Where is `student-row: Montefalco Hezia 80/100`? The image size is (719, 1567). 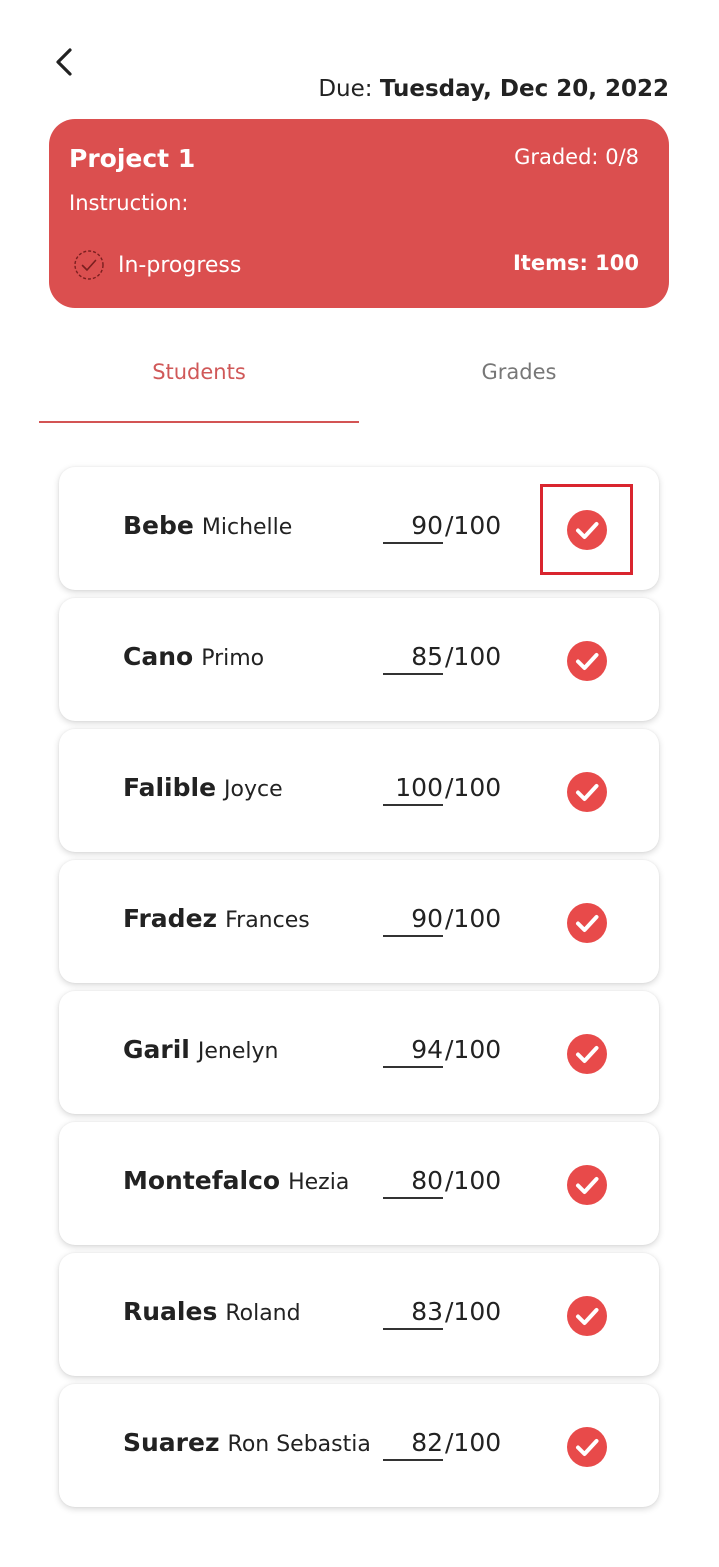 student-row: Montefalco Hezia 80/100 is located at coordinates (359, 1183).